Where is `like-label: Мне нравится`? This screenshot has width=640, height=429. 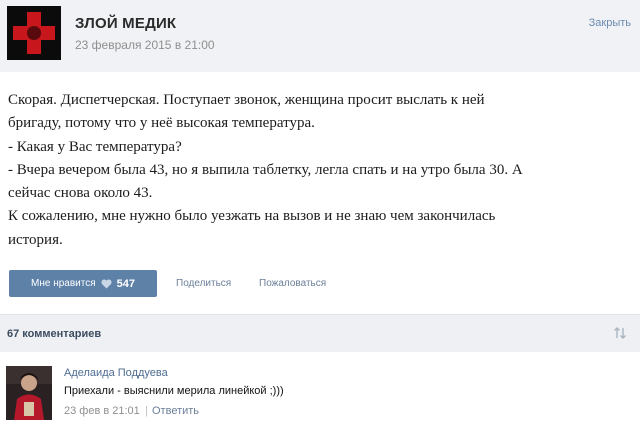
like-label: Мне нравится is located at coordinates (63, 283).